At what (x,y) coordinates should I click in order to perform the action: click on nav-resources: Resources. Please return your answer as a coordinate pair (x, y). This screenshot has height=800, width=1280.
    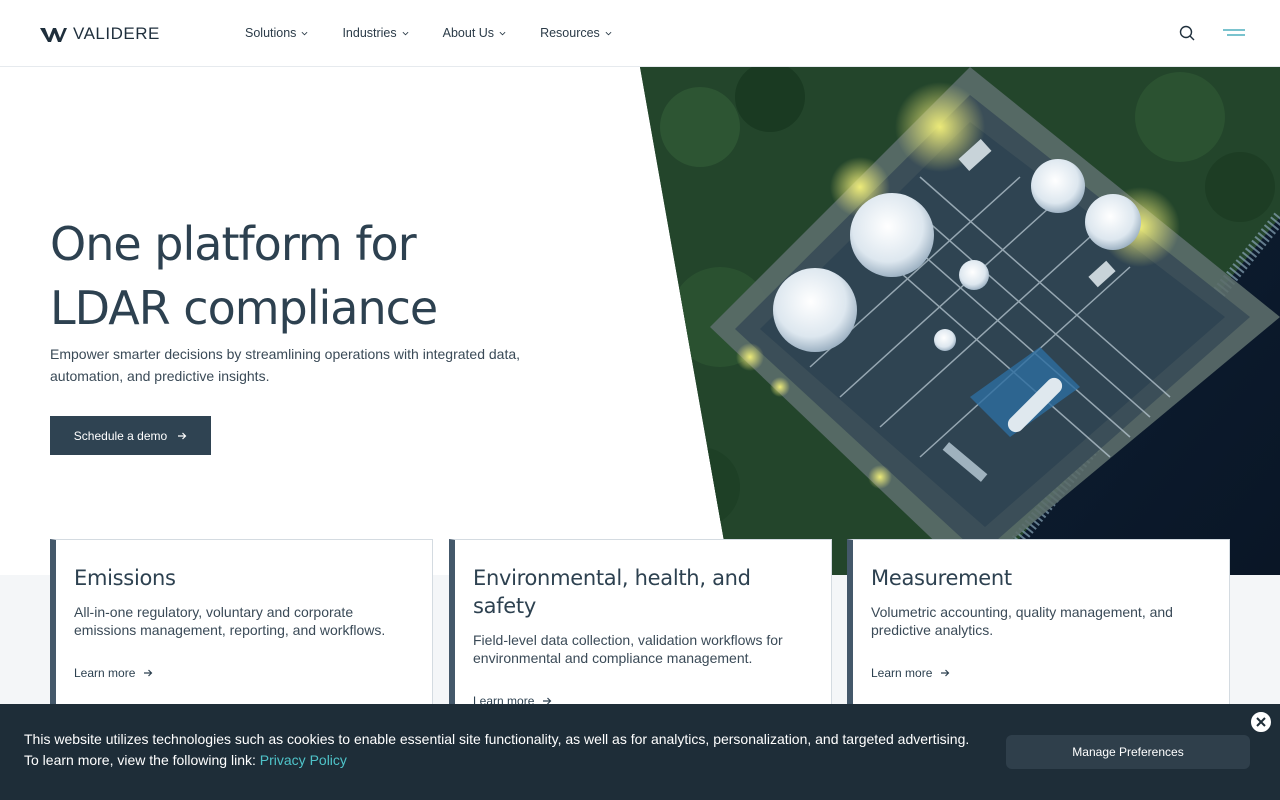
    Looking at the image, I should click on (576, 33).